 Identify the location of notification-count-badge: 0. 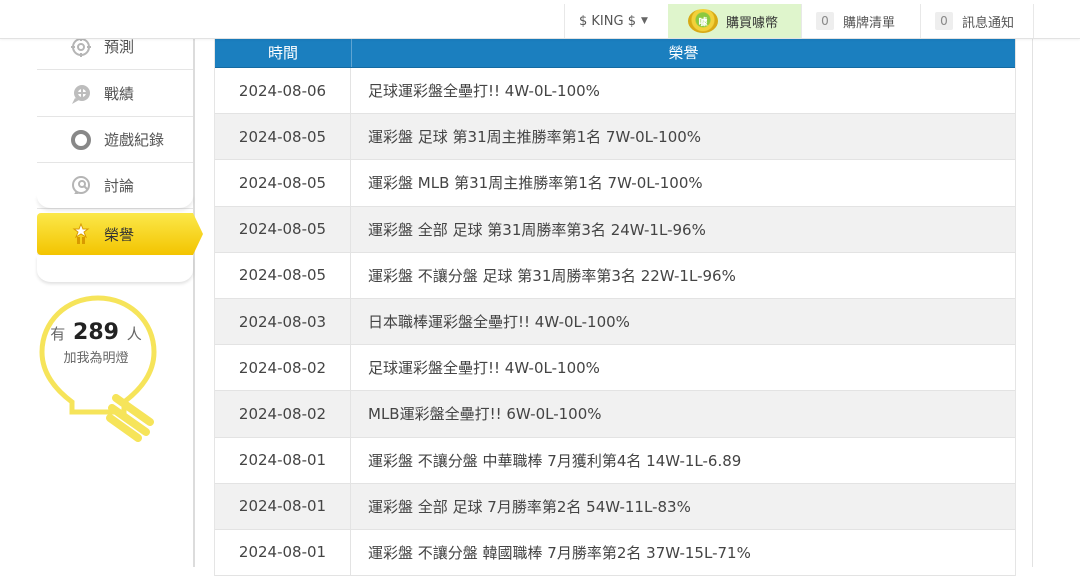
(944, 21).